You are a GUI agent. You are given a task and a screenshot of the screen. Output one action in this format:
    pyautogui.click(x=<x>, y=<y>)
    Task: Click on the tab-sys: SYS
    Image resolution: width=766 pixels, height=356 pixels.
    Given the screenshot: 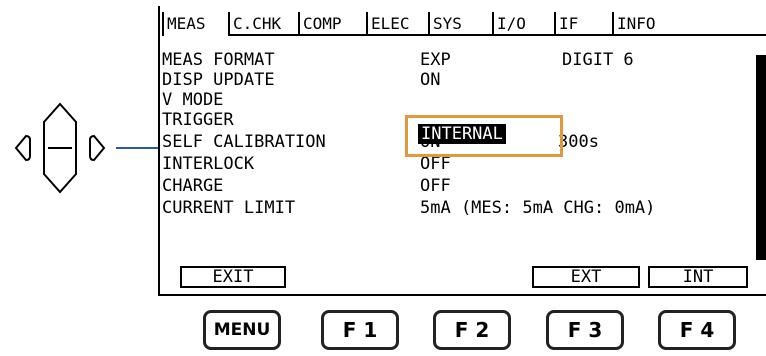 What is the action you would take?
    pyautogui.click(x=460, y=24)
    